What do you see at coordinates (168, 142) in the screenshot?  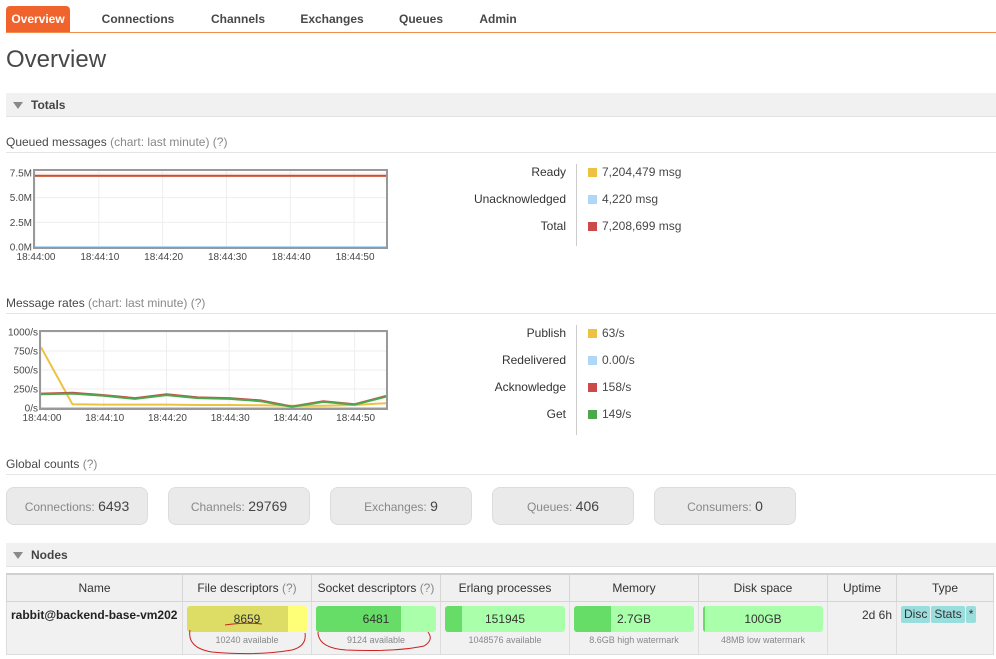 I see `queued-messages-hint: (chart: last minute) (?)` at bounding box center [168, 142].